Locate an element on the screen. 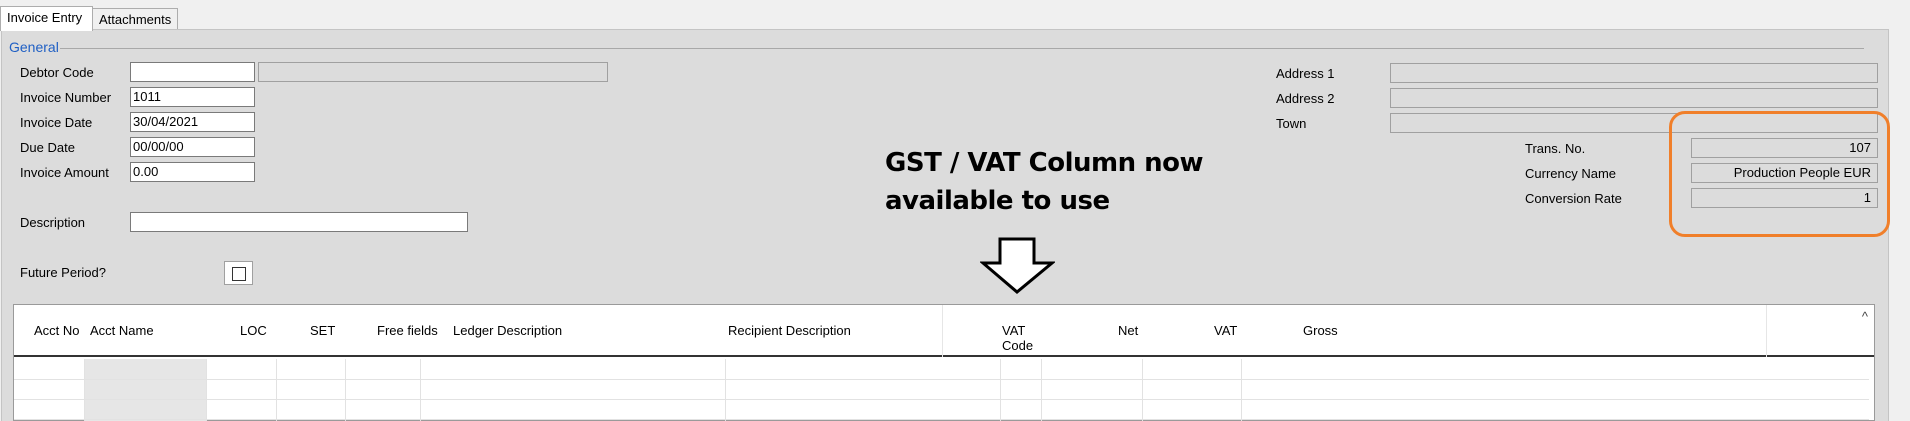 This screenshot has height=421, width=1910. down-arrow-icon is located at coordinates (1017, 265).